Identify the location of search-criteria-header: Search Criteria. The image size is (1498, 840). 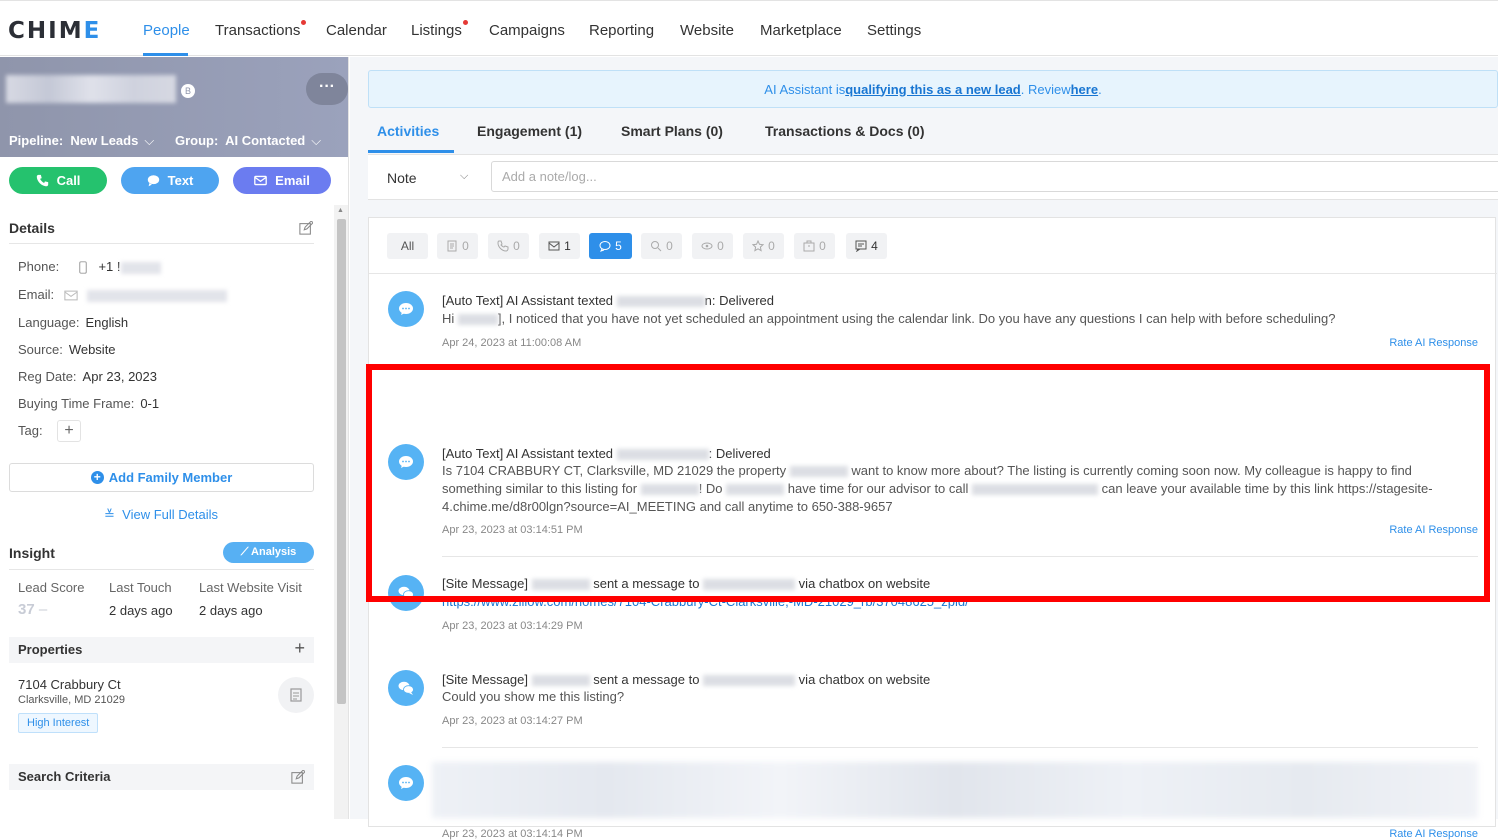
(161, 777).